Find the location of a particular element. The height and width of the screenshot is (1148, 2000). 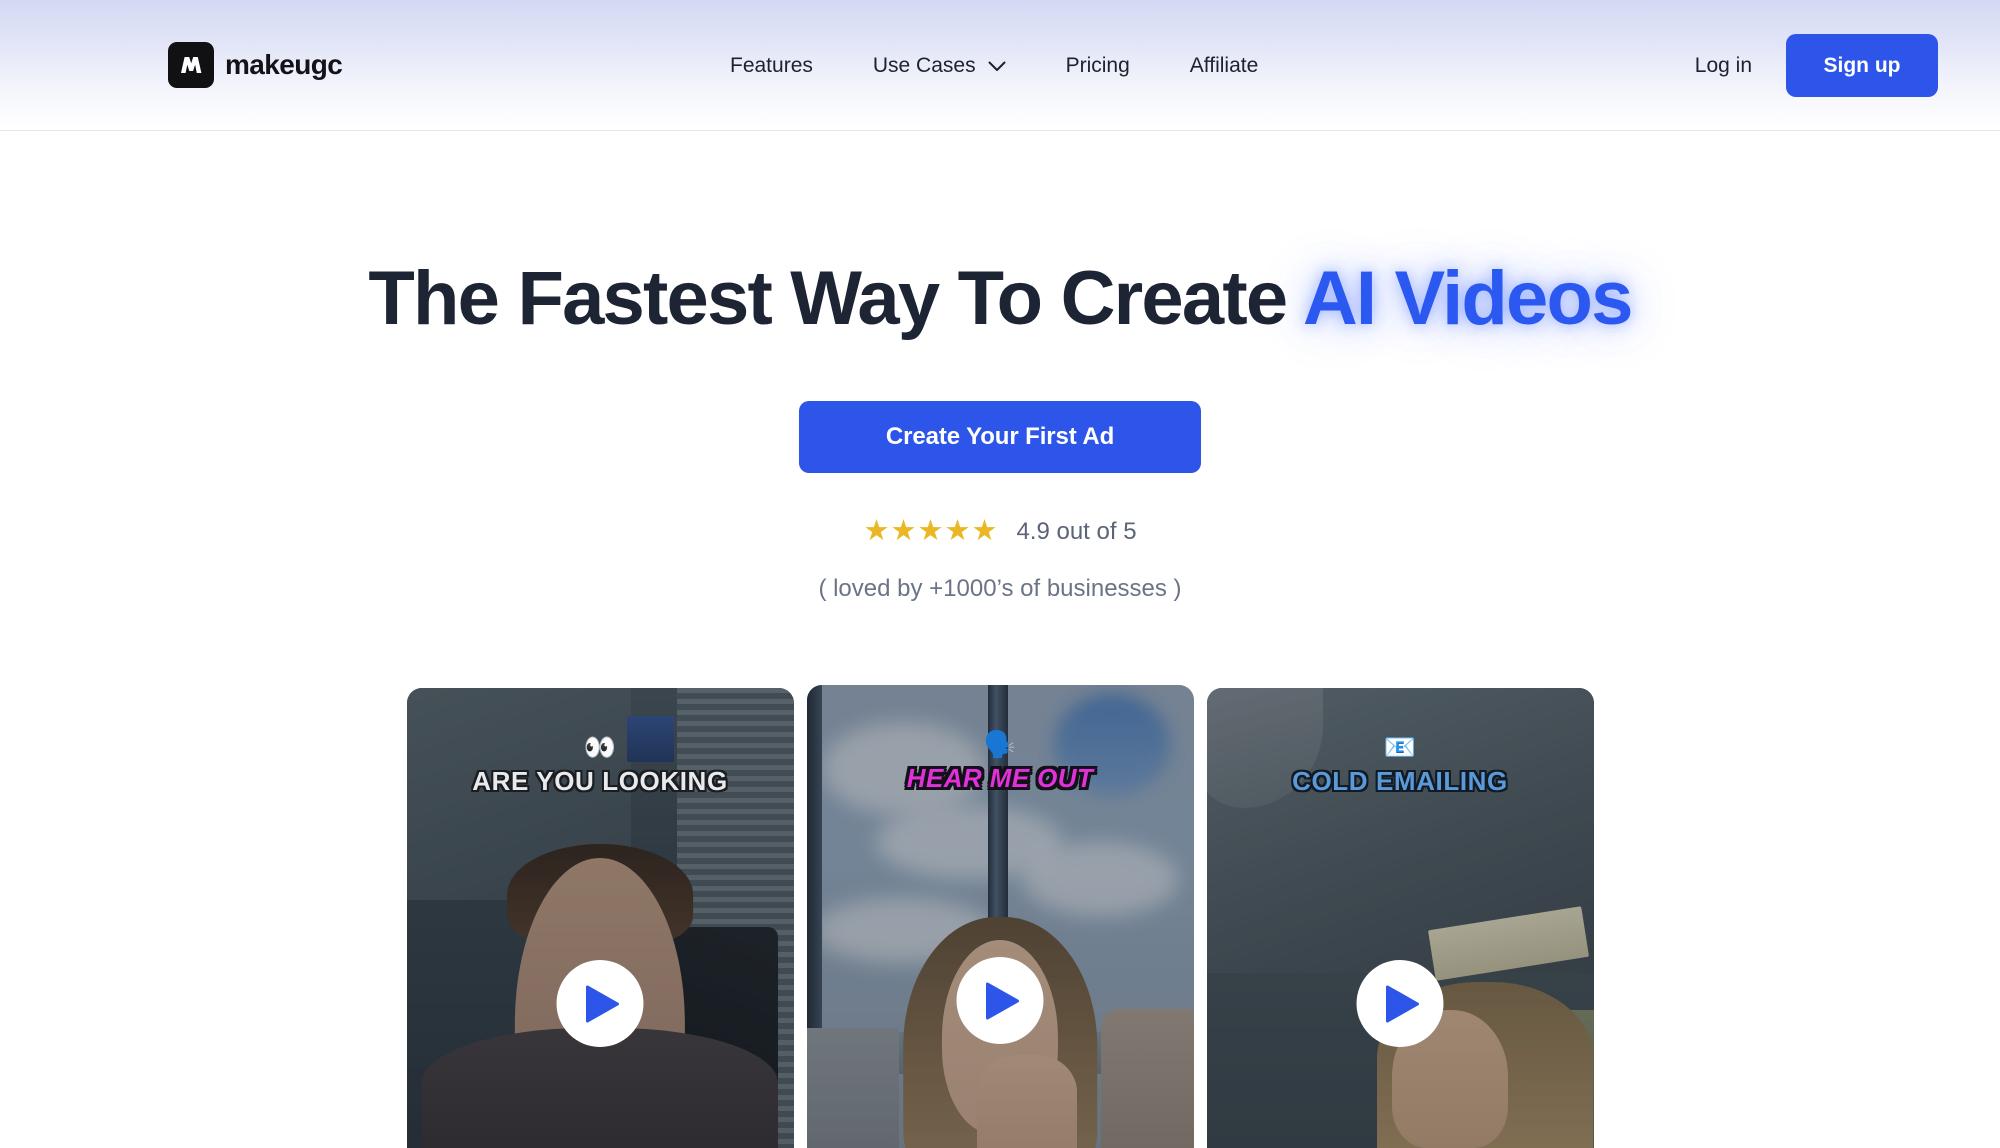

header-actions: Log in Sign up is located at coordinates (1799, 65).